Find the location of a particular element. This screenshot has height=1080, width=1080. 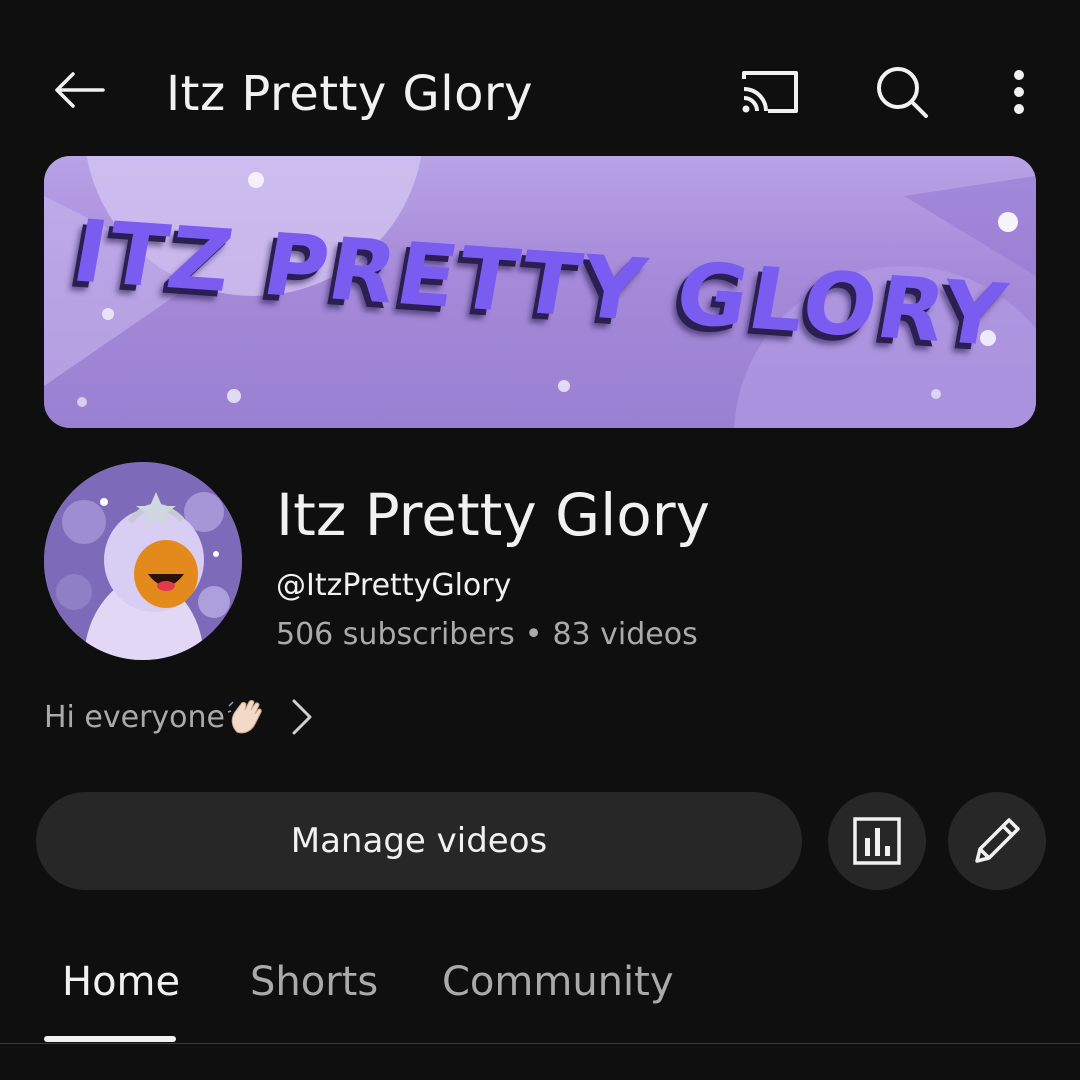

channel-handle: @ItzPrettyGlory is located at coordinates (394, 585).